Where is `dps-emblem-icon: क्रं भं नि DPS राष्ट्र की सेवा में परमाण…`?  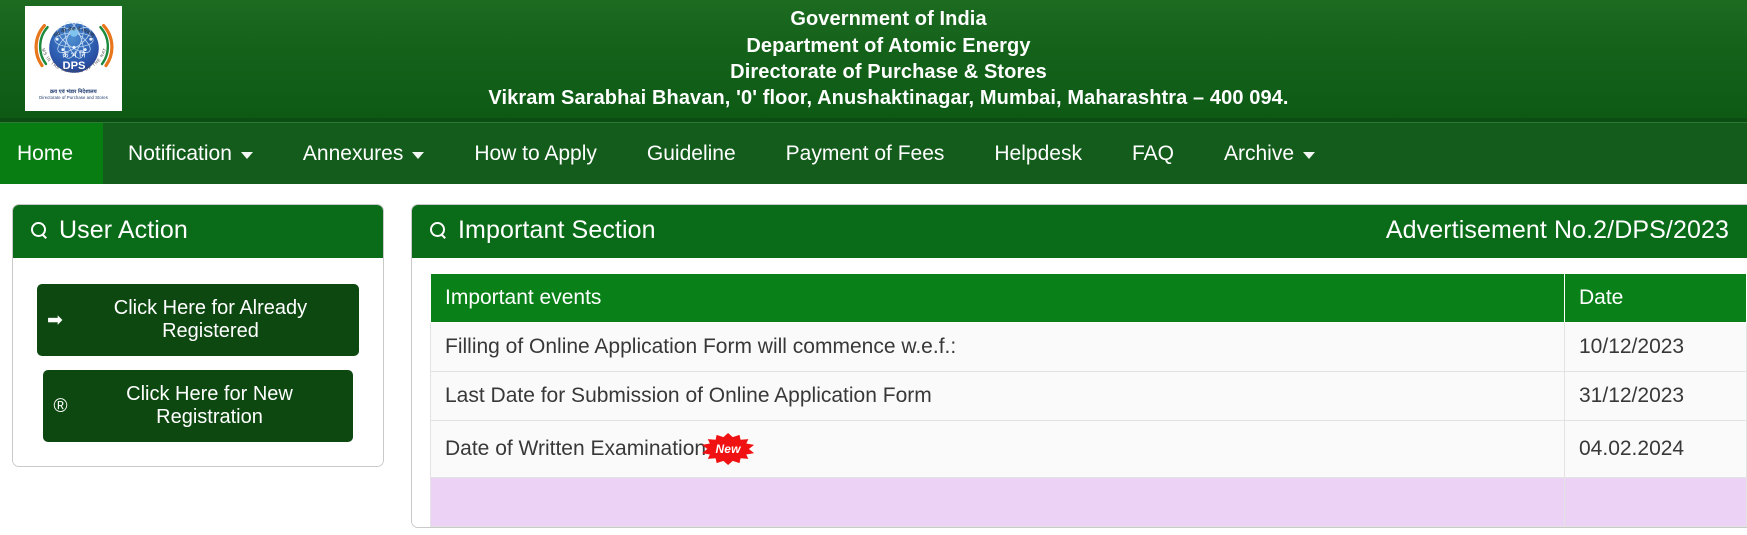 dps-emblem-icon: क्रं भं नि DPS राष्ट्र की सेवा में परमाण… is located at coordinates (73, 46).